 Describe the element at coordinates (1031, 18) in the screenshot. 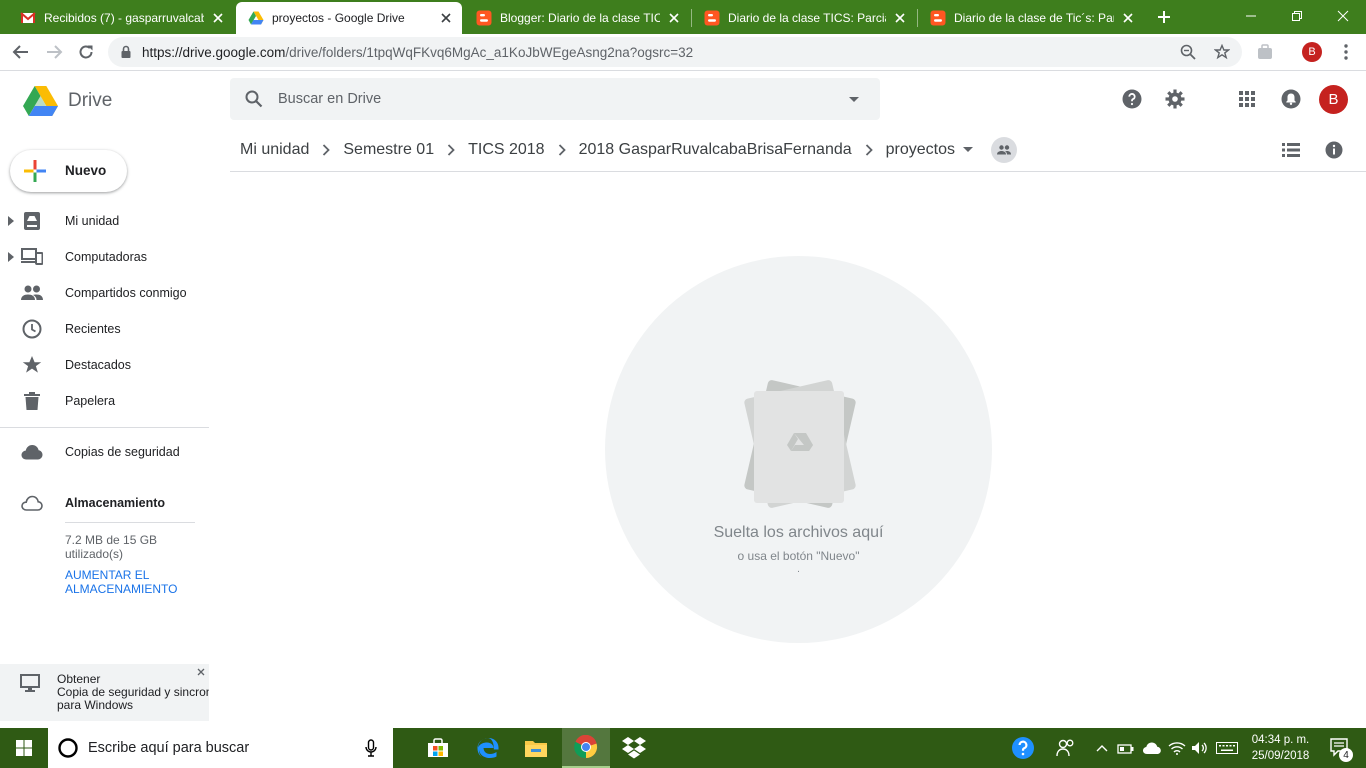

I see `tab-blogger-3: Diario de la clase de Tic´s: Parc` at that location.